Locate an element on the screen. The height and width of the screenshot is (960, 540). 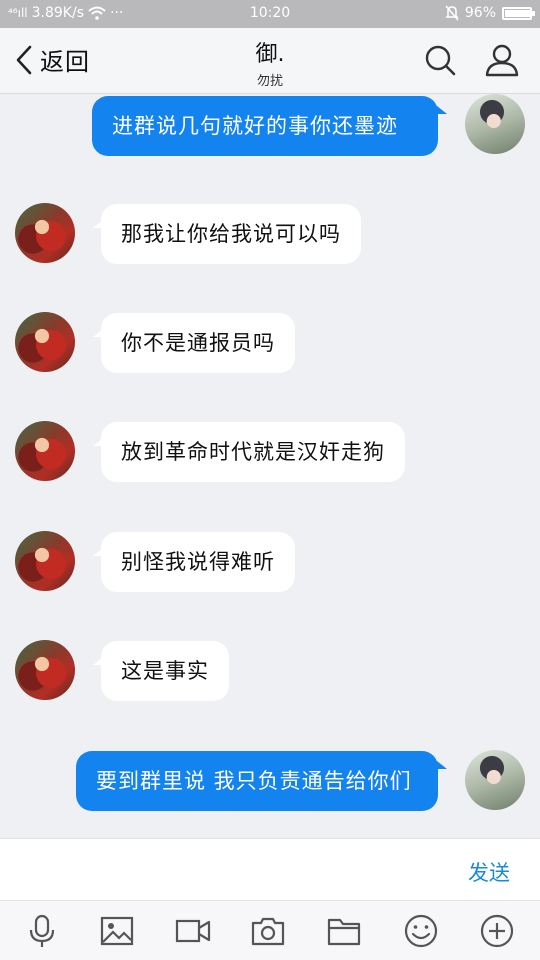
back-button: 返回 is located at coordinates (52, 59).